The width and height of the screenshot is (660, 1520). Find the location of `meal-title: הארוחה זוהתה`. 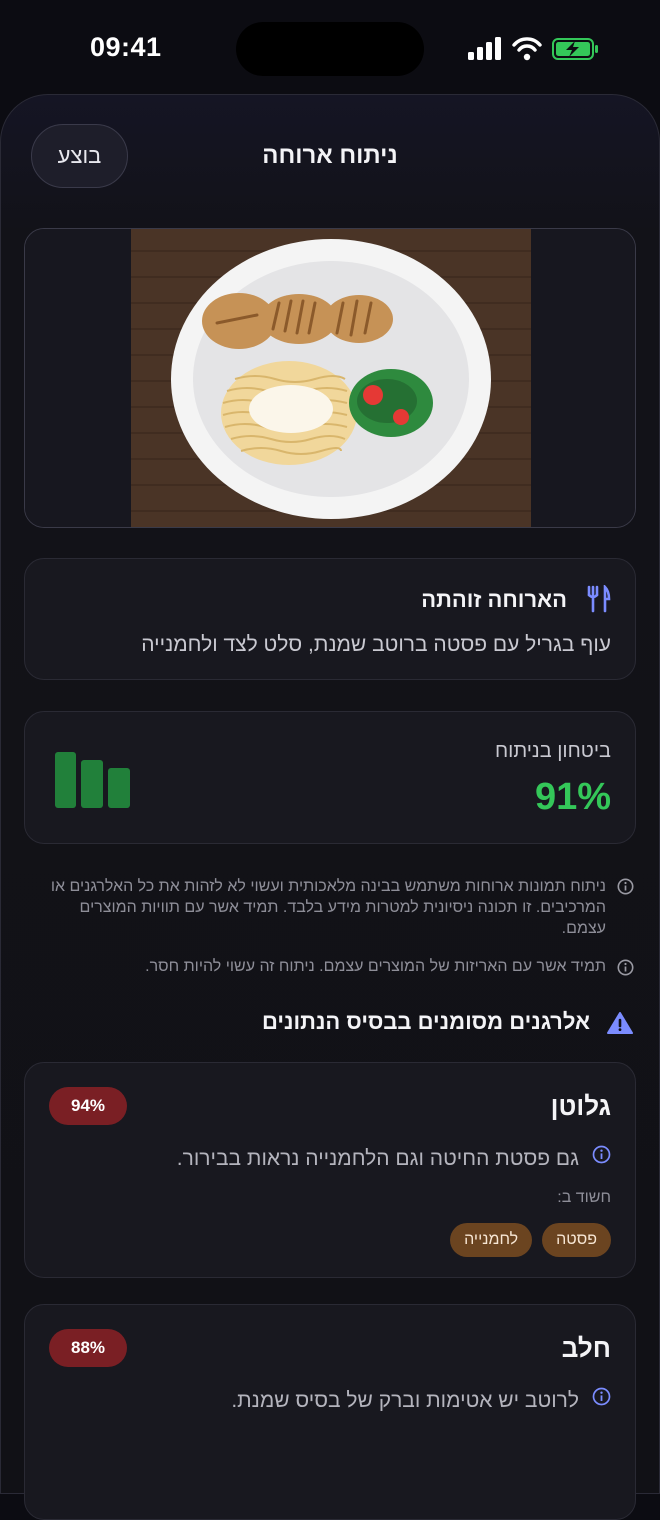

meal-title: הארוחה זוהתה is located at coordinates (494, 599).